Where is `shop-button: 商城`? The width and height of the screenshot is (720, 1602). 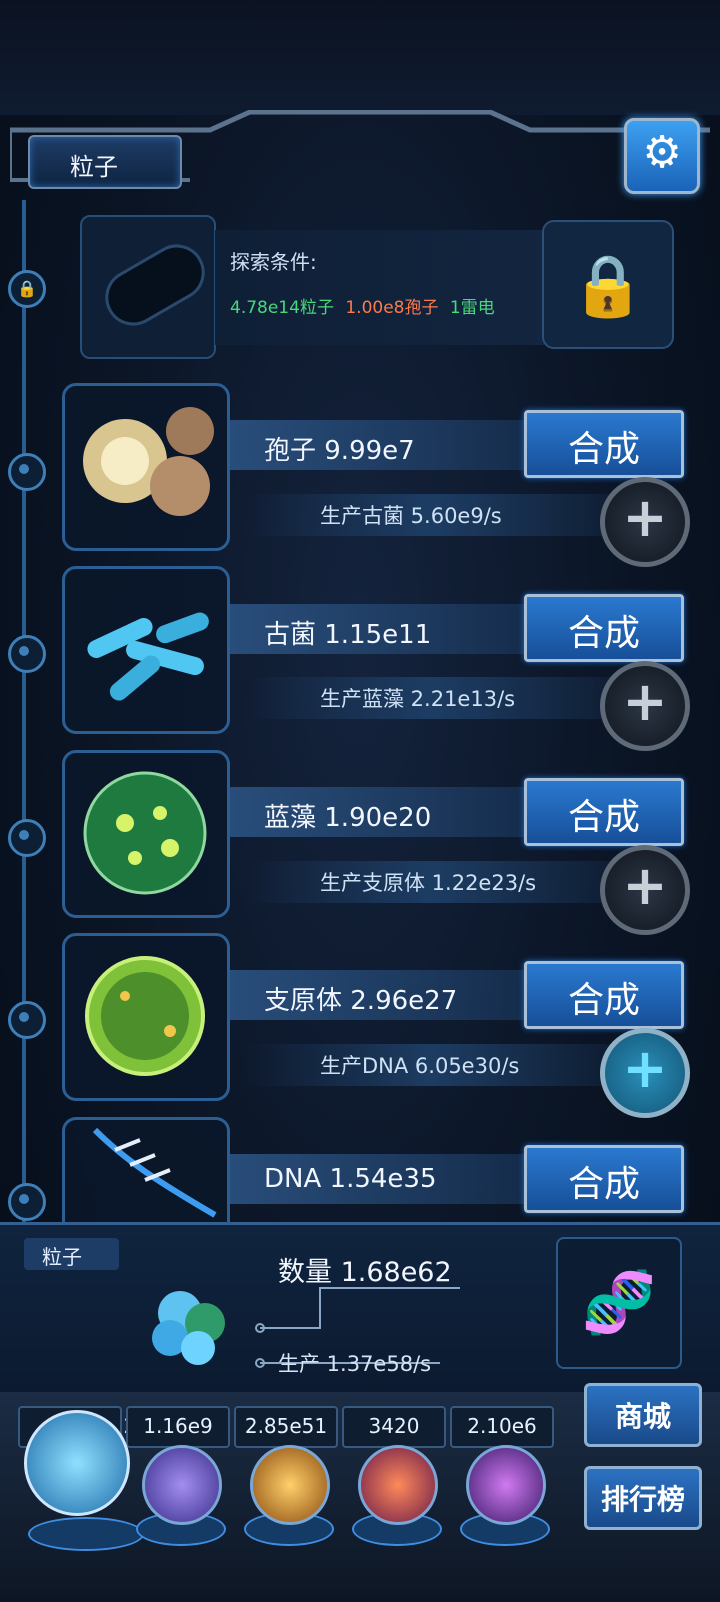 shop-button: 商城 is located at coordinates (643, 1415).